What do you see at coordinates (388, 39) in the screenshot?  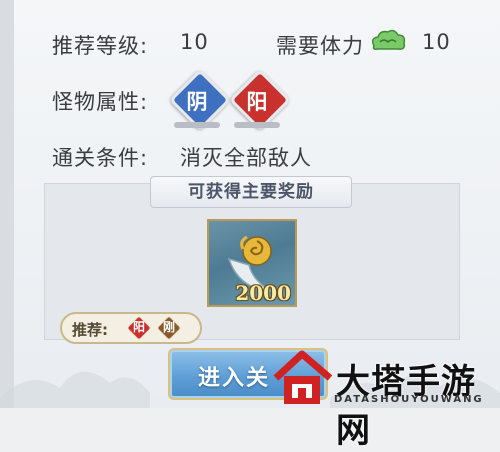 I see `cloud-stamina-icon` at bounding box center [388, 39].